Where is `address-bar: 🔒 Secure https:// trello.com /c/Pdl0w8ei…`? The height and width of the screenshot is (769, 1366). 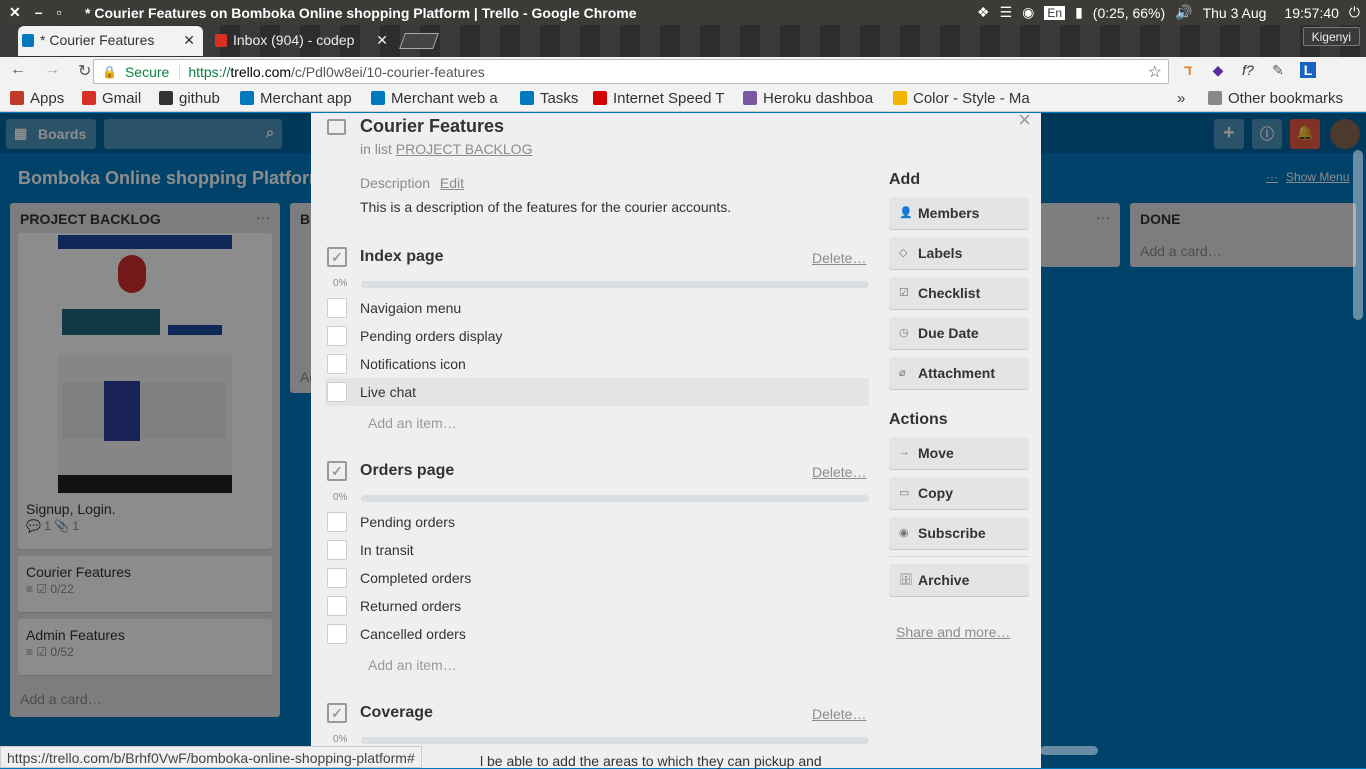 address-bar: 🔒 Secure https:// trello.com /c/Pdl0w8ei… is located at coordinates (631, 71).